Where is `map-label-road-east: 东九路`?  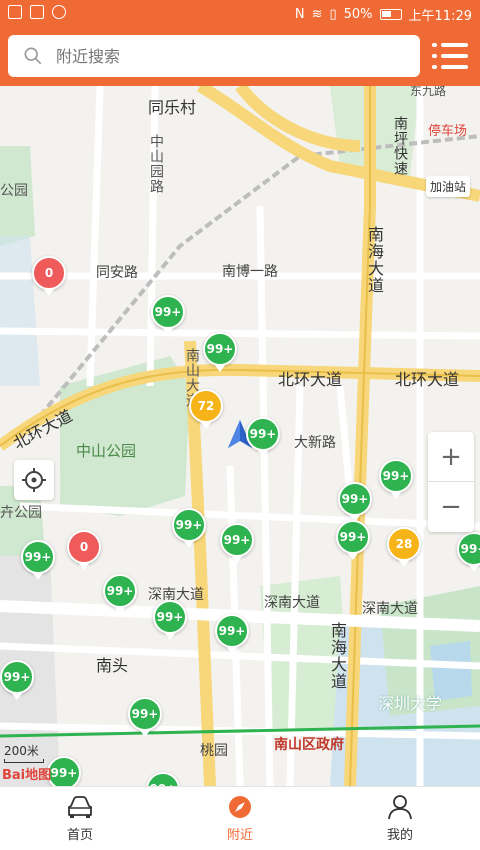 map-label-road-east: 东九路 is located at coordinates (428, 92).